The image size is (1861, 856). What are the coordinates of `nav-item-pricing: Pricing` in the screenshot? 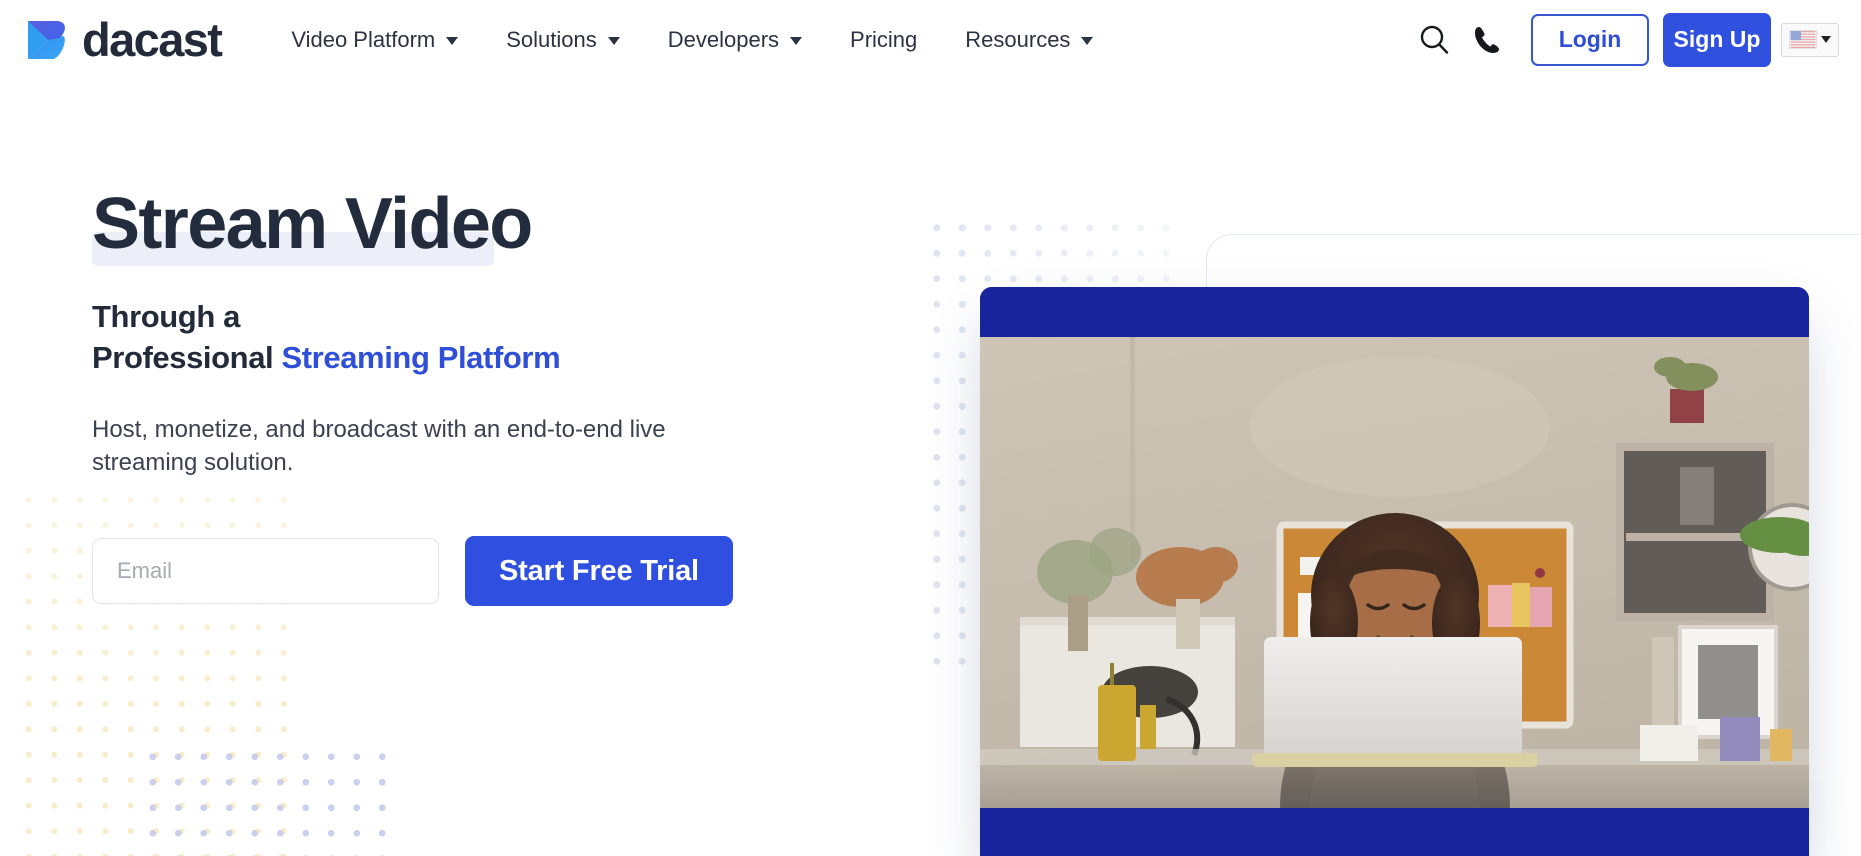 It's located at (883, 40).